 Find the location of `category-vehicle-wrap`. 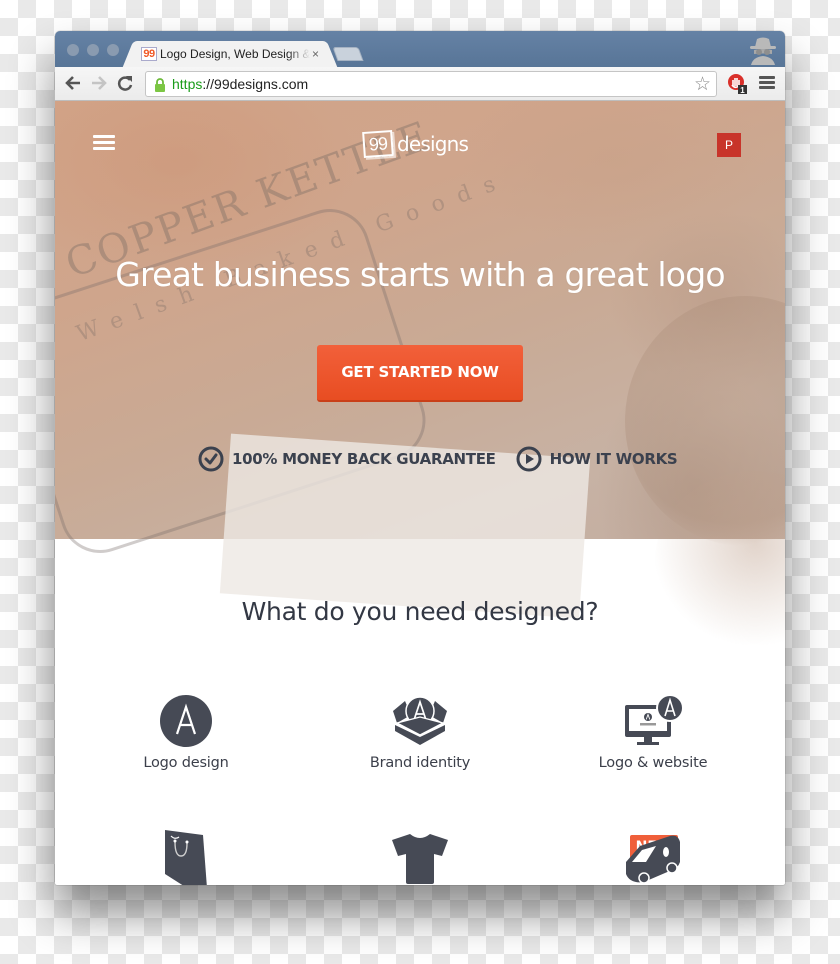

category-vehicle-wrap is located at coordinates (653, 858).